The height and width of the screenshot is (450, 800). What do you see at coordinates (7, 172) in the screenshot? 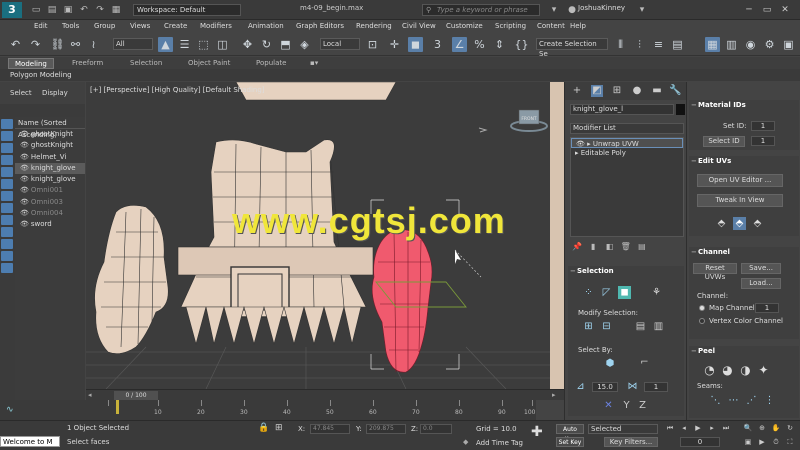
I see `filter-helpers-icon` at bounding box center [7, 172].